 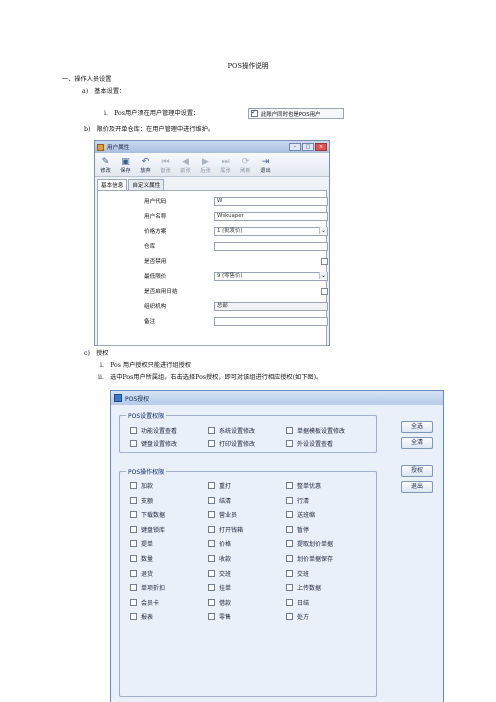 I want to click on window-titlebar: 用户属性 – □ ×, so click(x=212, y=147).